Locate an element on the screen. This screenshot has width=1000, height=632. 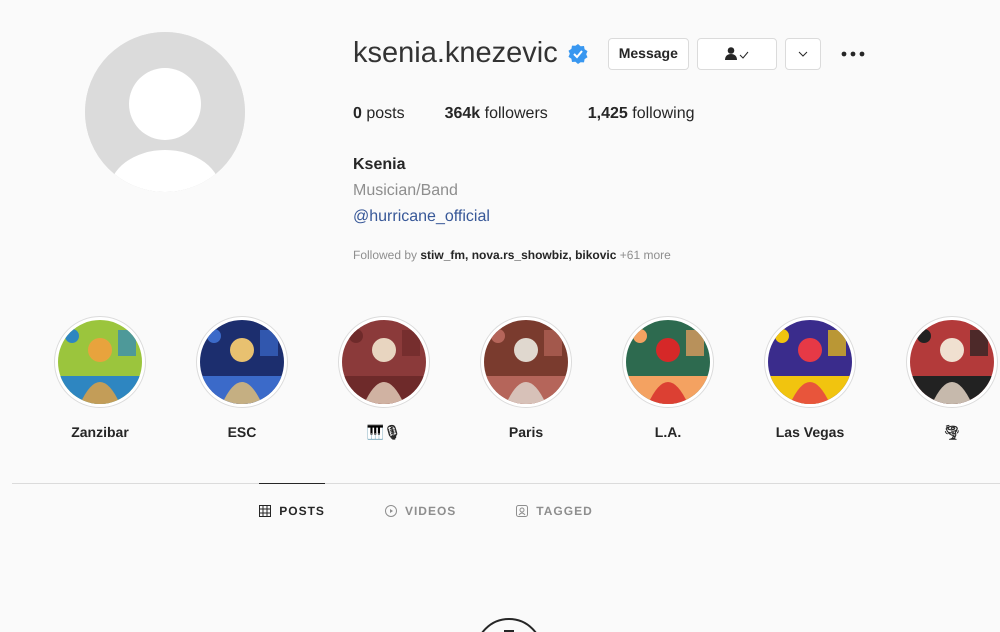
follower-count: 364k followers is located at coordinates (496, 114).